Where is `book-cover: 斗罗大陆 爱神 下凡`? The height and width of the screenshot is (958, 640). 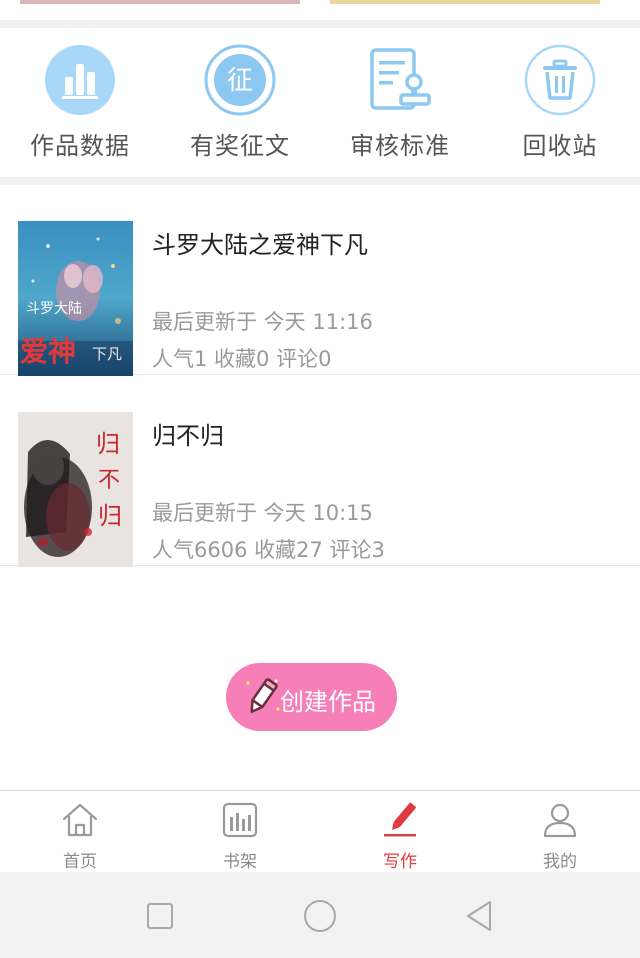 book-cover: 斗罗大陆 爱神 下凡 is located at coordinates (75, 298).